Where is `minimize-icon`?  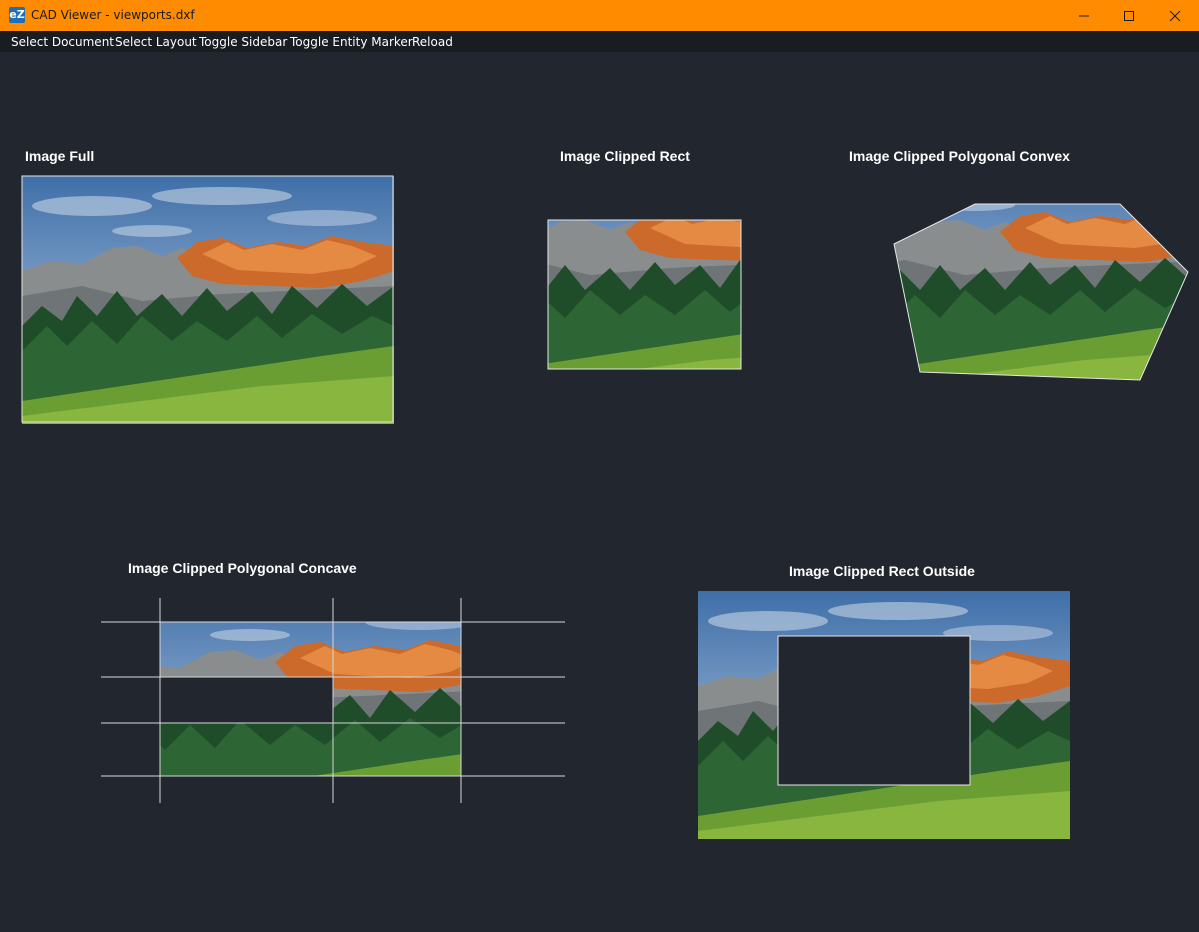
minimize-icon is located at coordinates (1084, 16).